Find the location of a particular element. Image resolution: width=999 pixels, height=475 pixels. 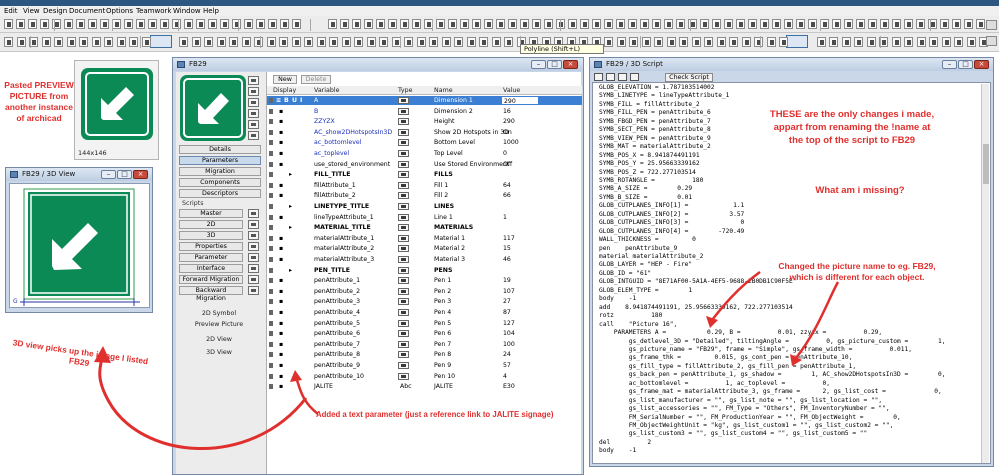

script-line: GLOB_CUTPLANES_INFO[4] = -720.49 is located at coordinates (671, 231).